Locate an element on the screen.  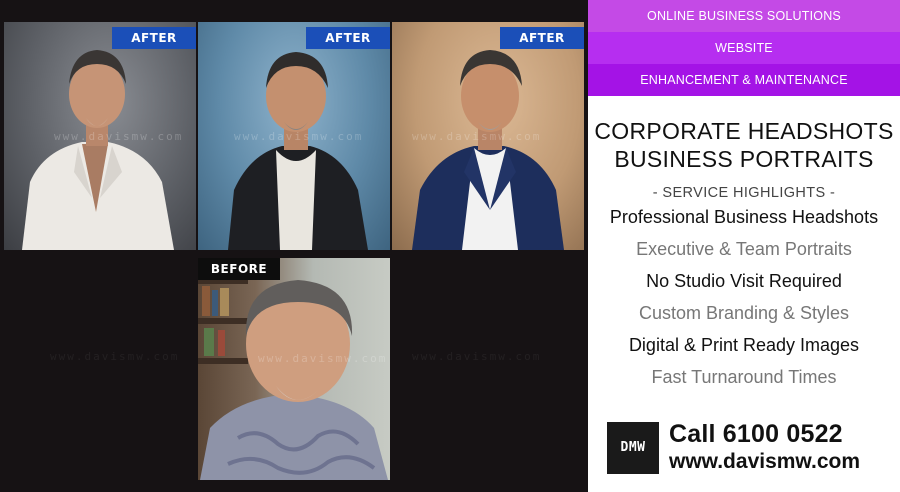
service-item: Executive & Team Portraits is located at coordinates (744, 249).